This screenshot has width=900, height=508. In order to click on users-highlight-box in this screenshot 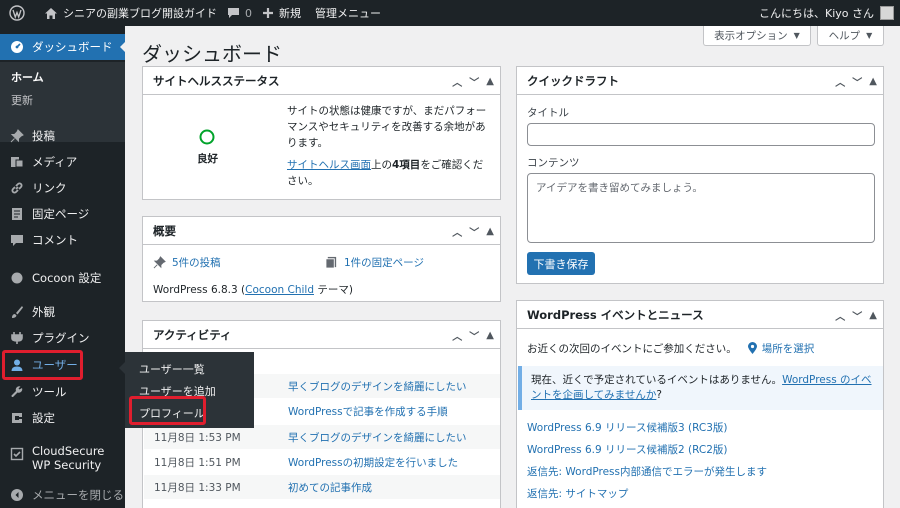, I will do `click(42, 365)`.